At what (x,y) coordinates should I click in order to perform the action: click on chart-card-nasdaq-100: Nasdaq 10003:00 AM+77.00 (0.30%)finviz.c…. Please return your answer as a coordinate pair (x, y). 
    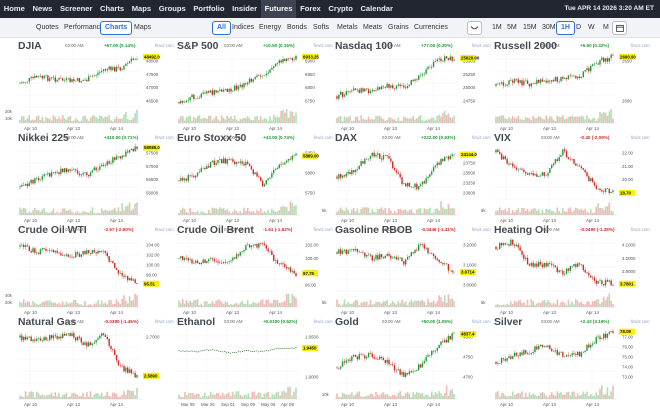
    Looking at the image, I should click on (417, 87).